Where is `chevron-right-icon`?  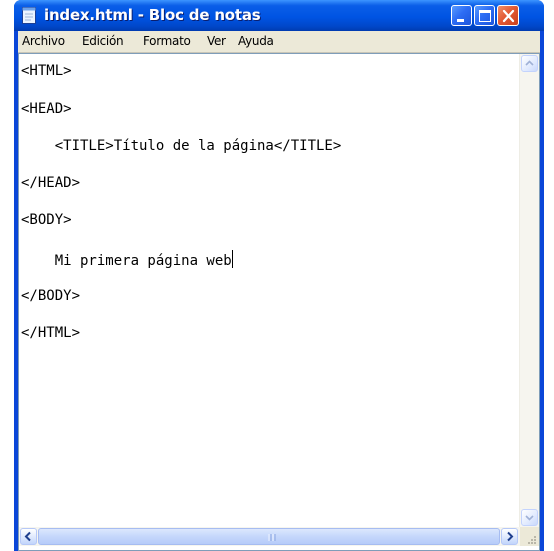 chevron-right-icon is located at coordinates (510, 536).